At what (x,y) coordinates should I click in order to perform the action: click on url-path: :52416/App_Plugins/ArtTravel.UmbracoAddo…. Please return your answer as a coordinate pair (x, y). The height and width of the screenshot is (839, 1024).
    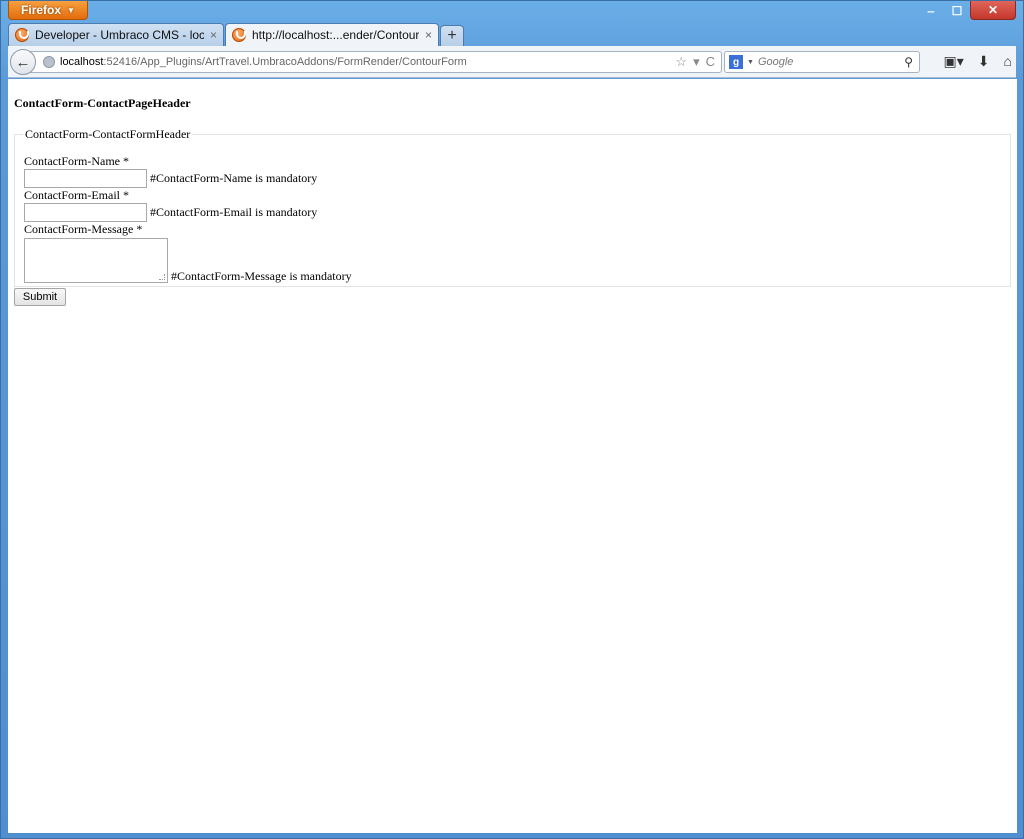
    Looking at the image, I should click on (285, 62).